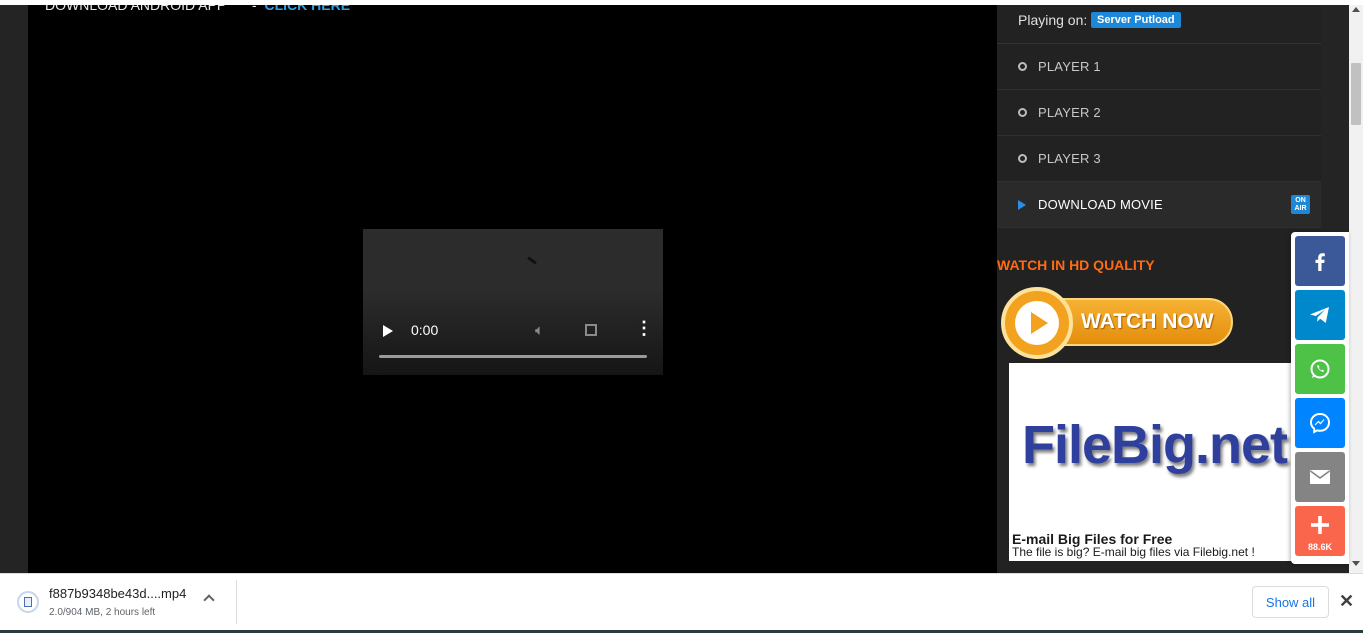 Image resolution: width=1363 pixels, height=633 pixels. I want to click on left-gutter, so click(14, 289).